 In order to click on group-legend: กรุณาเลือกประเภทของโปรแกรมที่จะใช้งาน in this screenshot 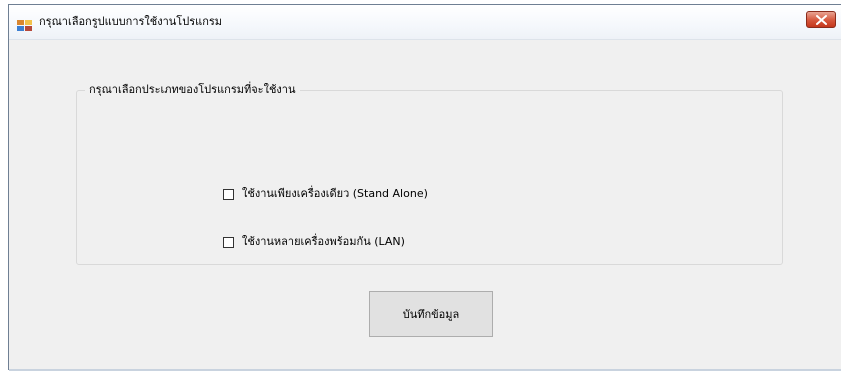, I will do `click(192, 90)`.